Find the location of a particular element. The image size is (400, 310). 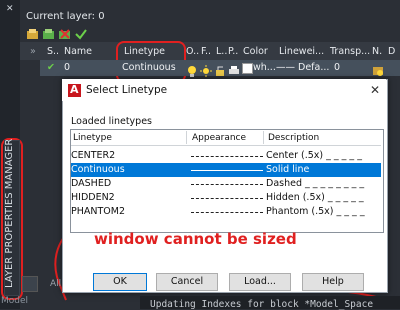

linetype-desc: Dashed _ _ _ _ _ _ _ _ is located at coordinates (315, 183).